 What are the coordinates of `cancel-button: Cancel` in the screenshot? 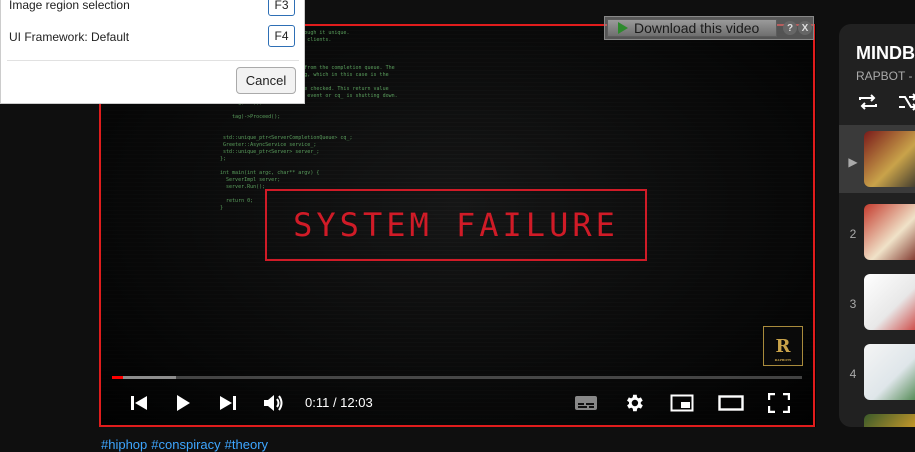 It's located at (266, 80).